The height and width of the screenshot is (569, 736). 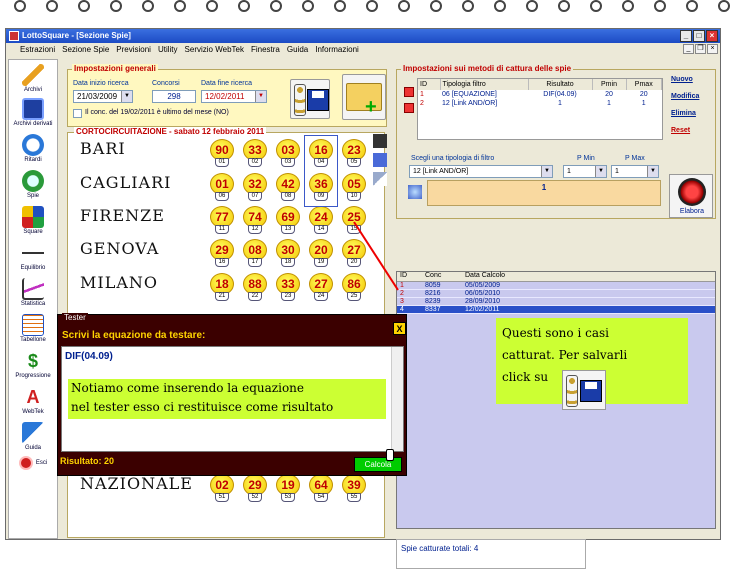 I want to click on textarea-scrollbar, so click(x=397, y=399).